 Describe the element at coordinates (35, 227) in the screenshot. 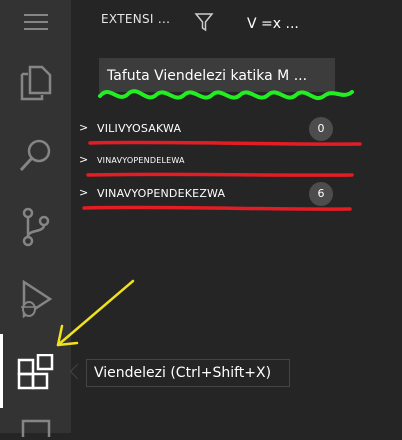

I see `source-control-icon` at that location.